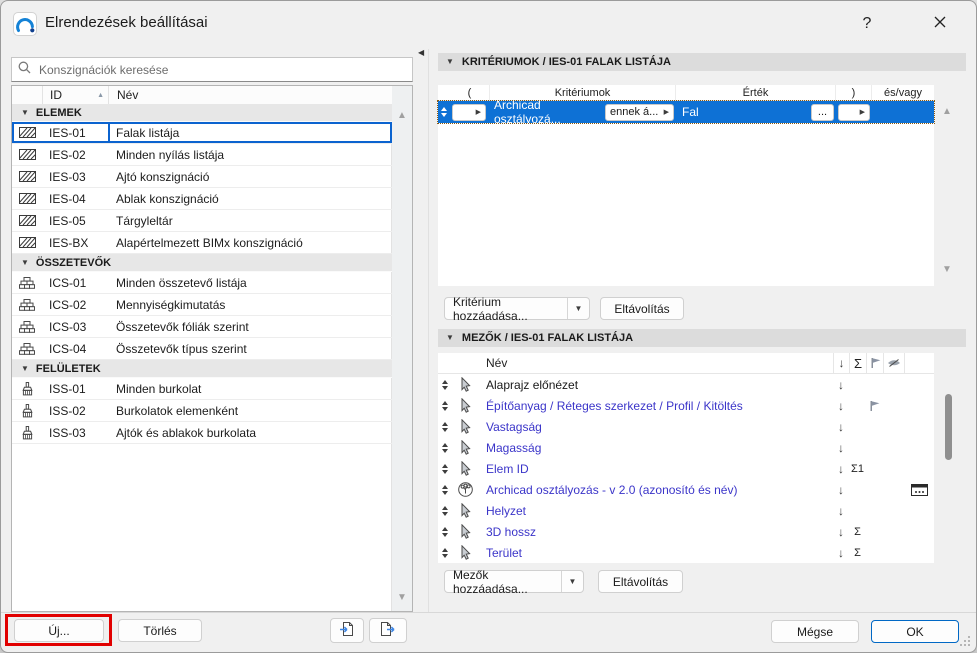  Describe the element at coordinates (702, 62) in the screenshot. I see `criteria-panel-header: ▼ KRITÉRIUMOK / IES-01 FALAK LISTÁJA` at that location.